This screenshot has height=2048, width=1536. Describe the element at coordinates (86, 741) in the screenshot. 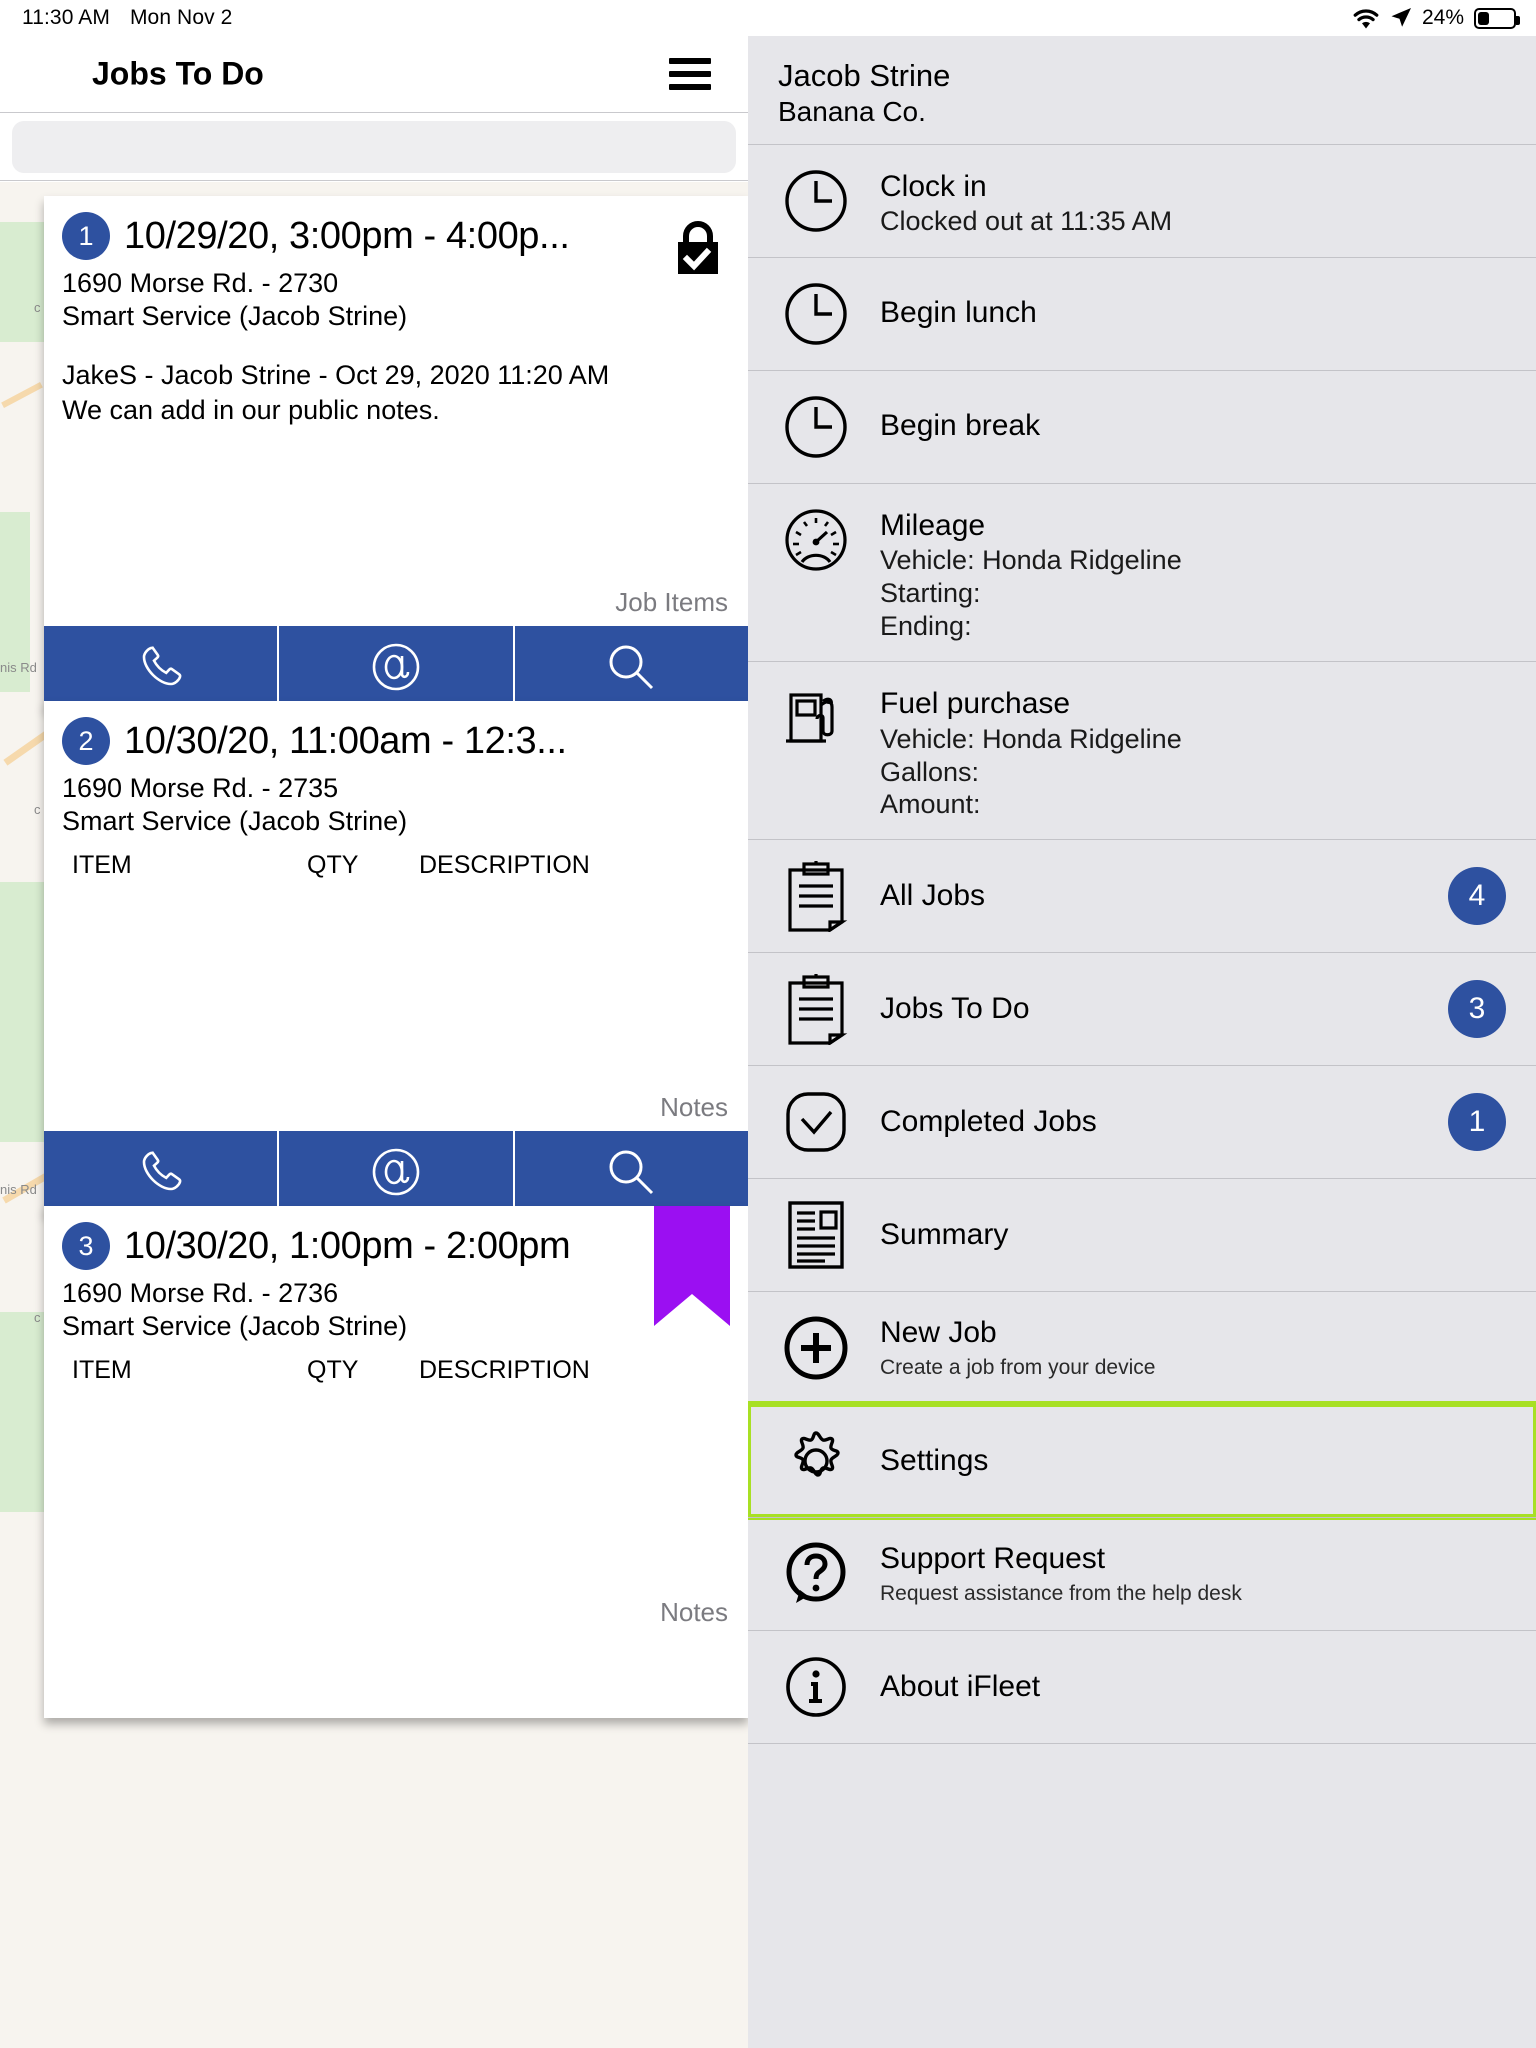

I see `job-sequence-badge: 2` at that location.